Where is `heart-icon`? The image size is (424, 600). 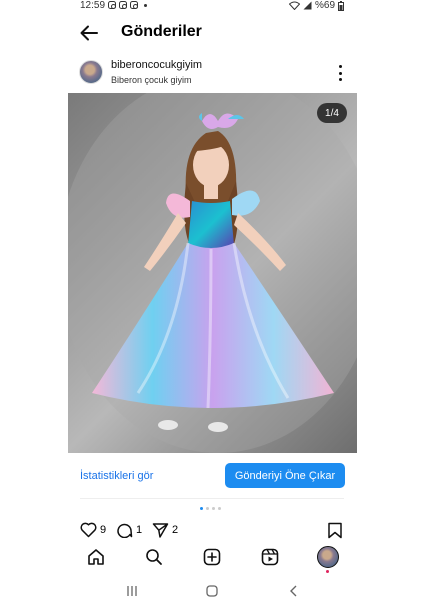
heart-icon is located at coordinates (88, 530).